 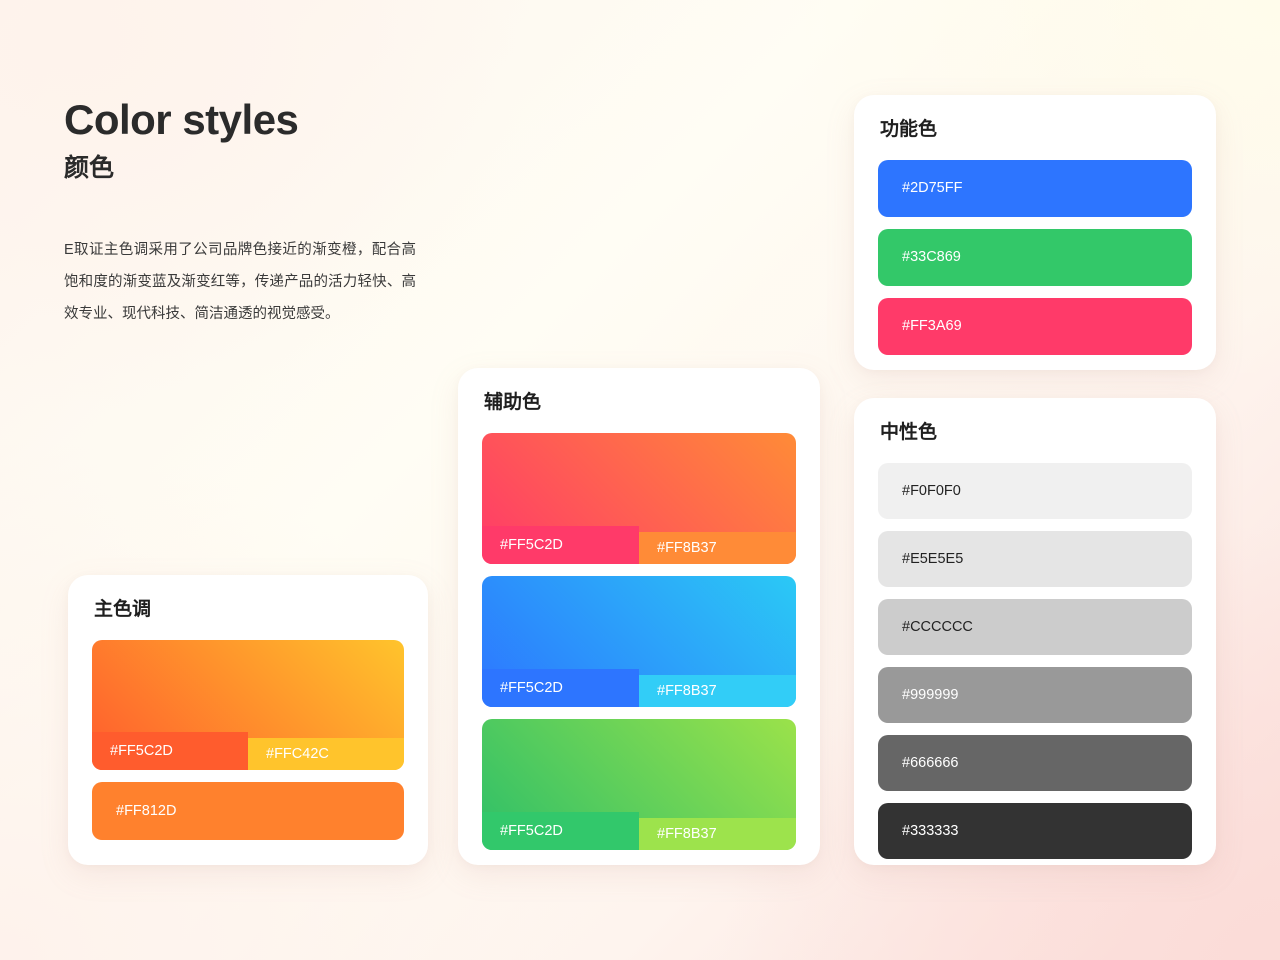 I want to click on functional-color-swatch: #33C869, so click(x=1035, y=257).